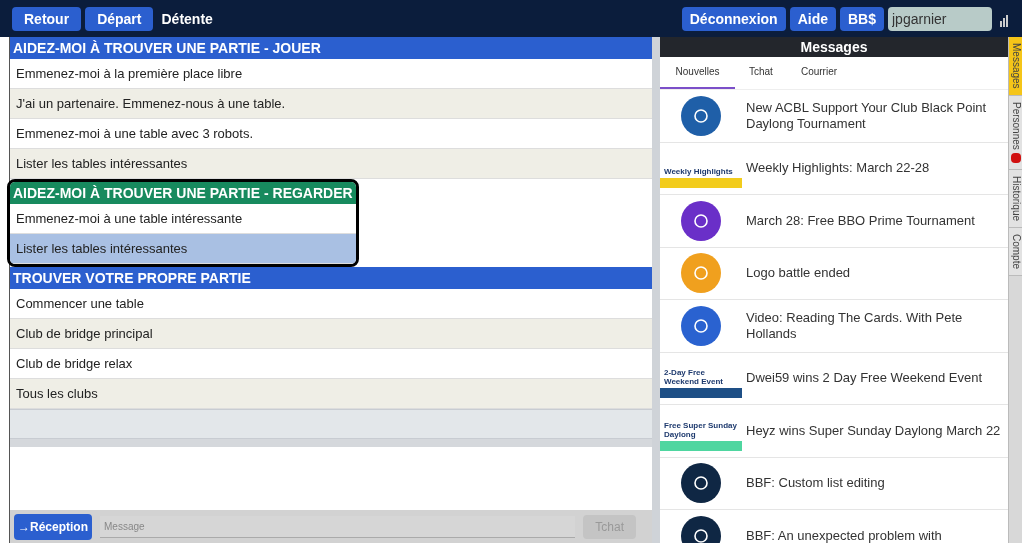  I want to click on nav-button: Déconnexion, so click(733, 18).